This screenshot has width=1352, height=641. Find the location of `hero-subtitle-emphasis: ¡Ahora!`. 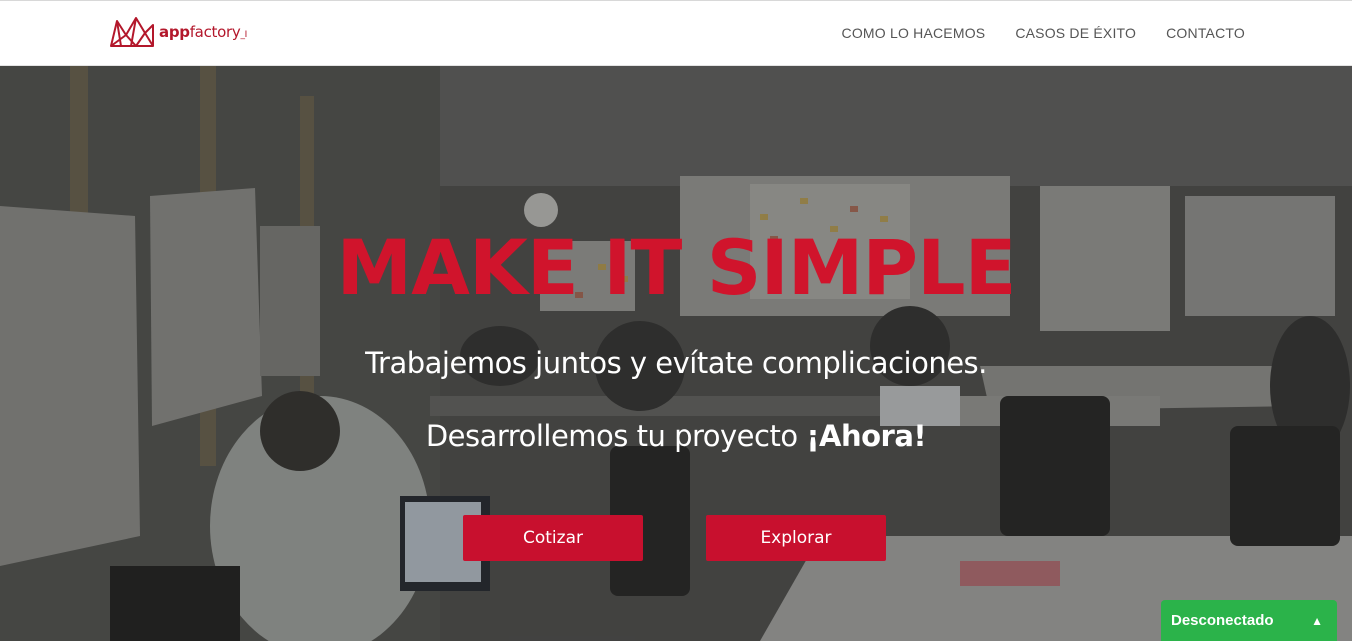

hero-subtitle-emphasis: ¡Ahora! is located at coordinates (866, 436).